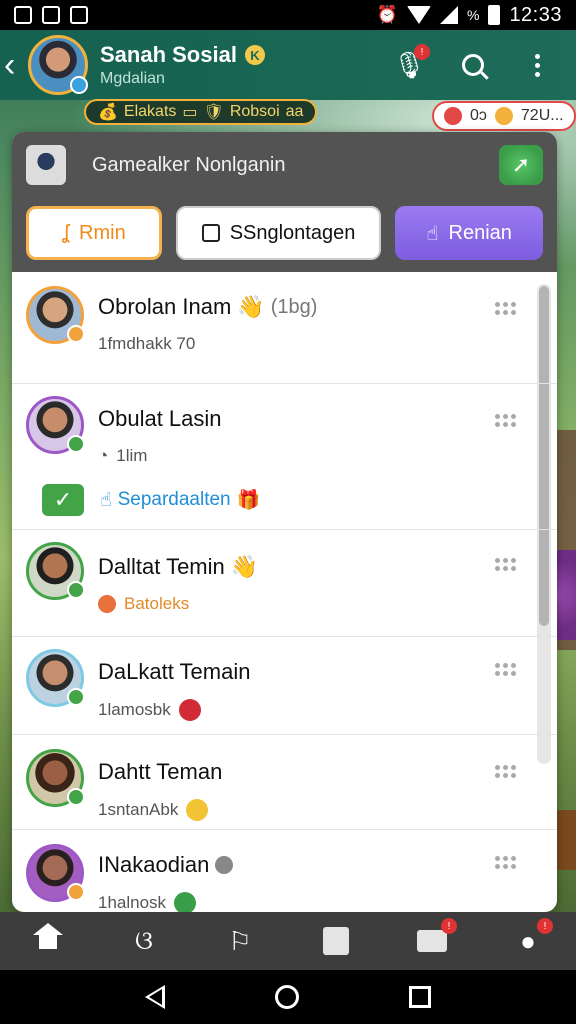  Describe the element at coordinates (287, 997) in the screenshot. I see `home-button-icon` at that location.